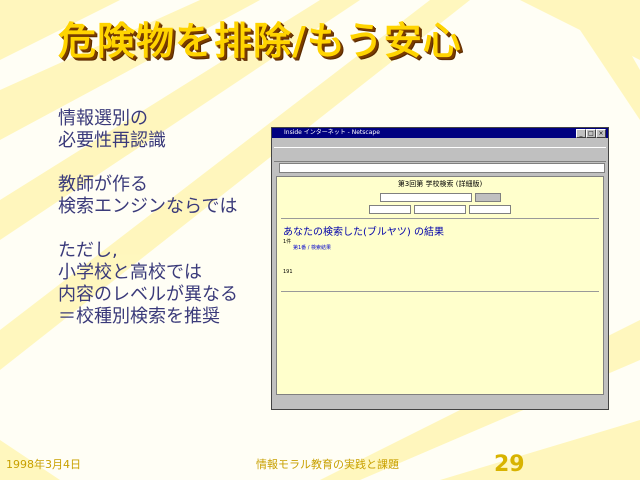  I want to click on result-link: 第1番 / 検索結果, so click(312, 248).